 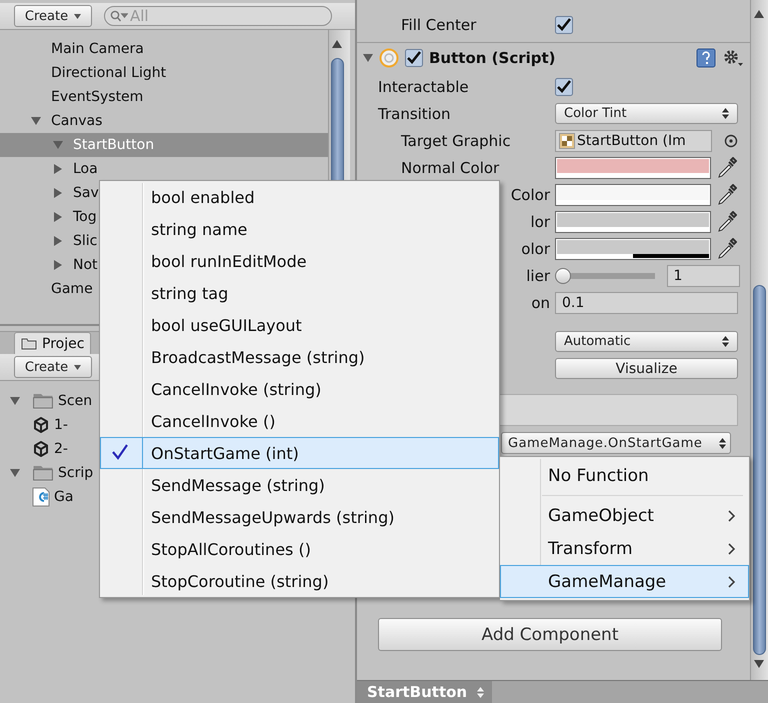 I want to click on field-label: Color, so click(x=530, y=195).